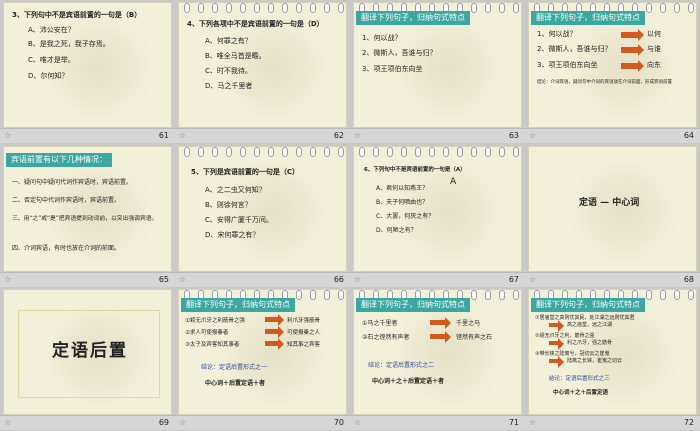 The image size is (700, 431). Describe the element at coordinates (69, 44) in the screenshot. I see `option: B、是我之死，我子存焉。` at that location.